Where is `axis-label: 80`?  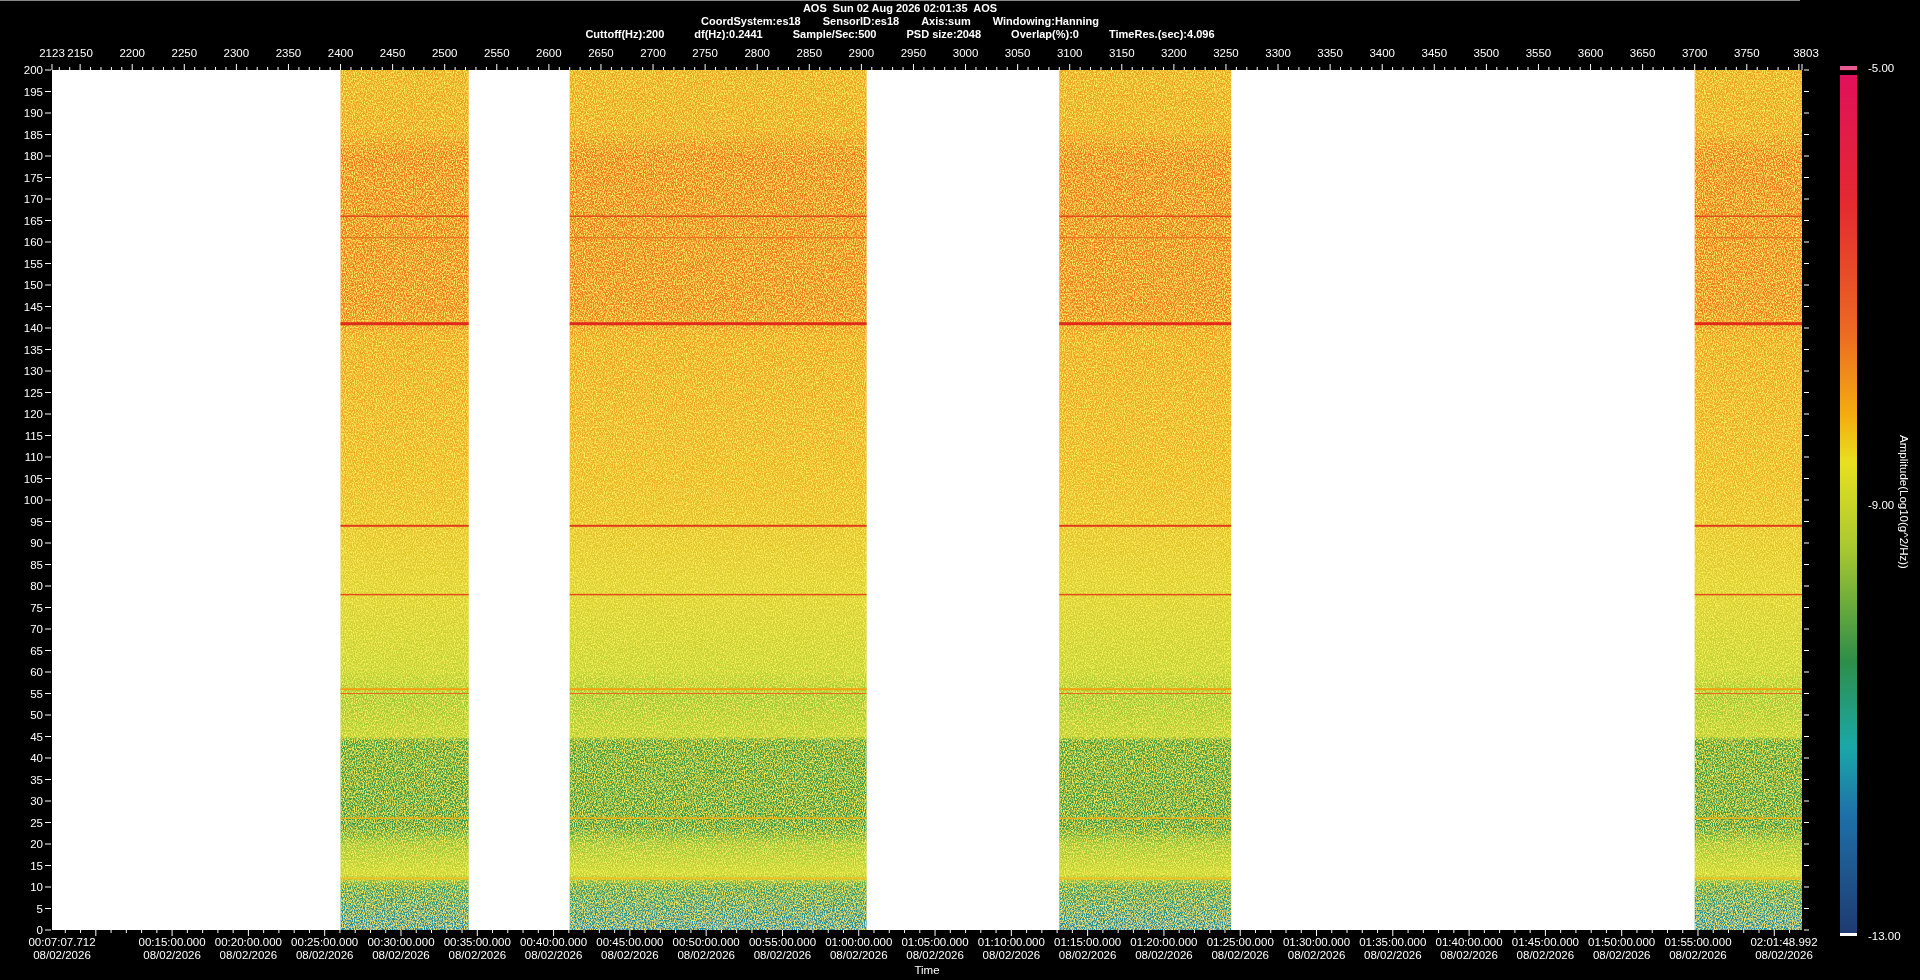
axis-label: 80 is located at coordinates (36, 586).